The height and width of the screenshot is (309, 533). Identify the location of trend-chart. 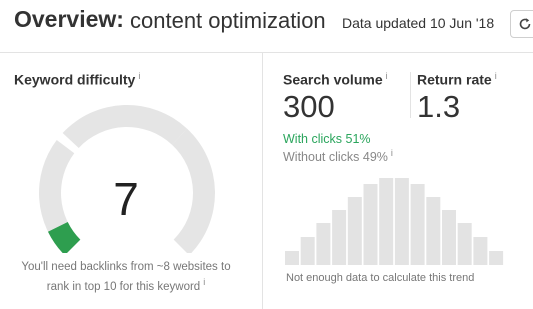
(394, 221).